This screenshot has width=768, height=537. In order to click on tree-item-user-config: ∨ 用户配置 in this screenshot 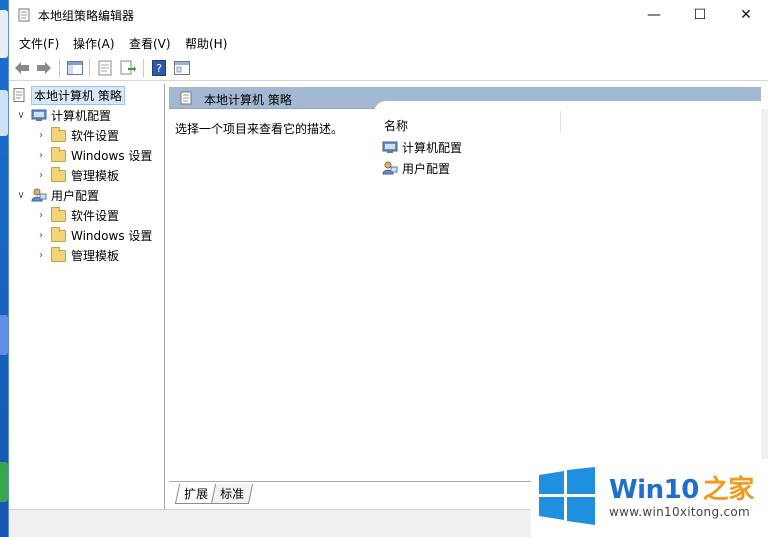, I will do `click(57, 195)`.